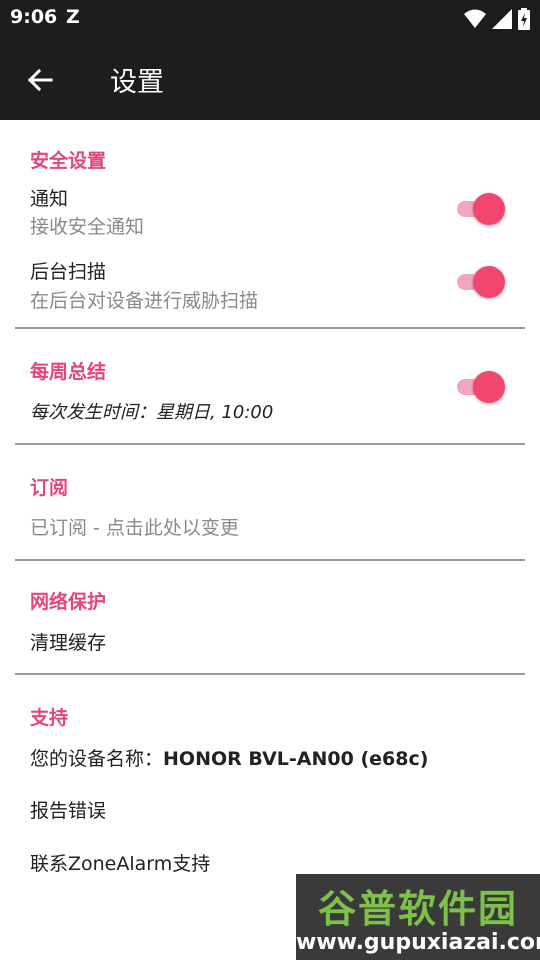 This screenshot has width=540, height=960. Describe the element at coordinates (475, 18) in the screenshot. I see `wifi-icon` at that location.